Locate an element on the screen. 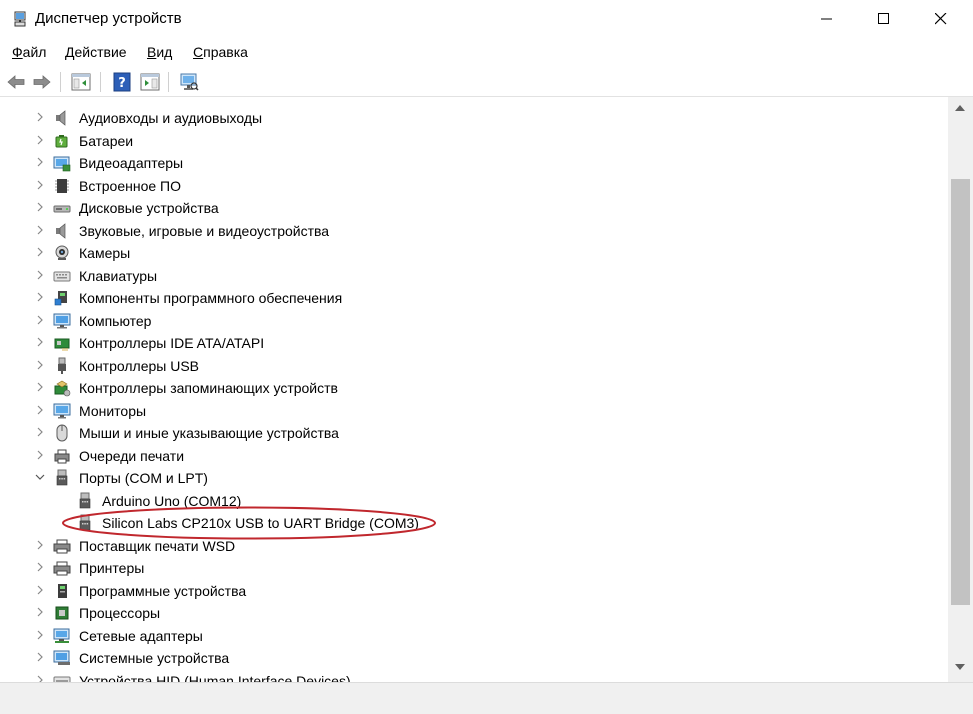 This screenshot has height=714, width=973. tree-item-label: Встроенное ПО is located at coordinates (130, 185).